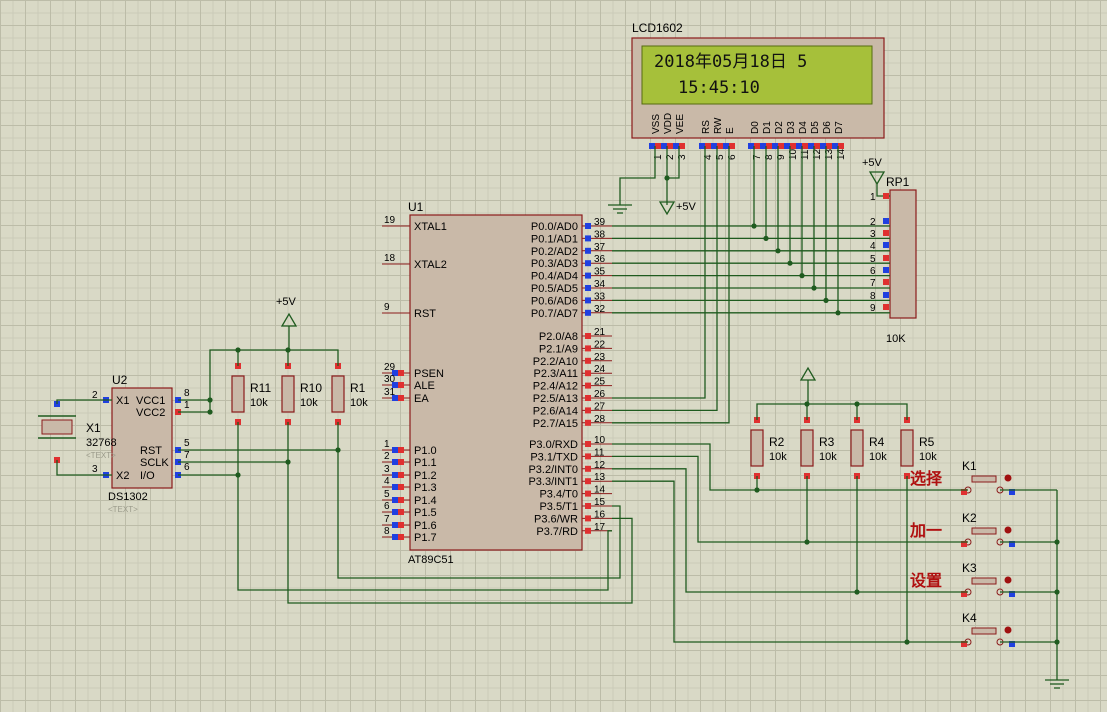  Describe the element at coordinates (421, 399) in the screenshot. I see `u1-left-pin-name: EA` at that location.